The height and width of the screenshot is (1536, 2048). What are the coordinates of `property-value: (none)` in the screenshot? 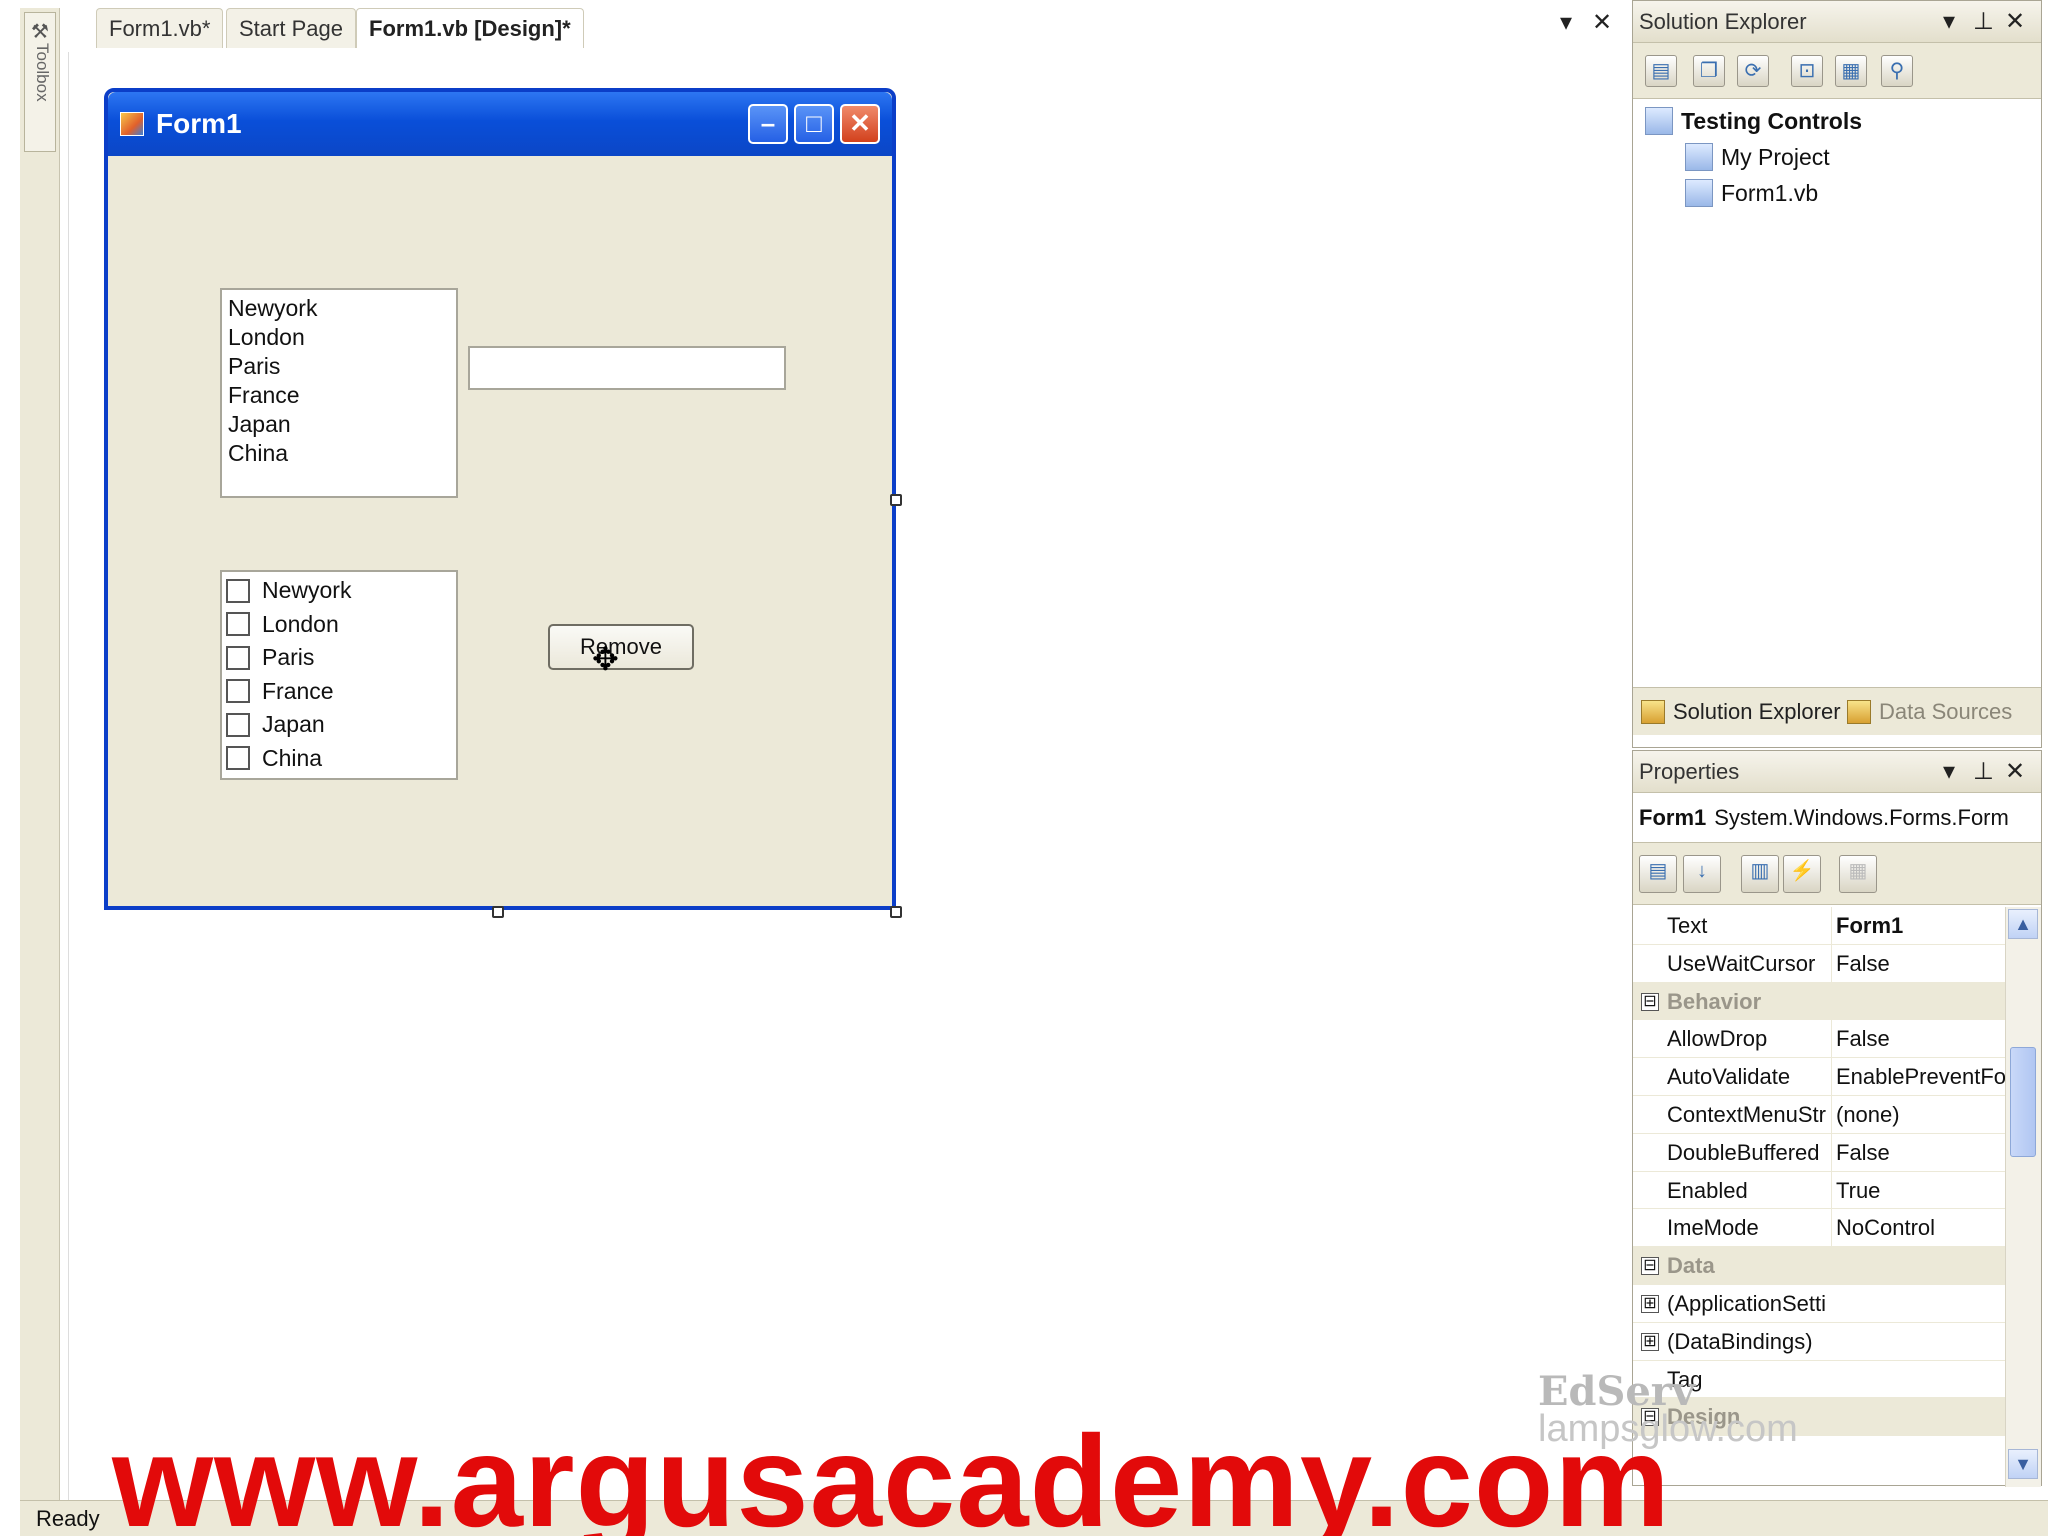 It's located at (1918, 1114).